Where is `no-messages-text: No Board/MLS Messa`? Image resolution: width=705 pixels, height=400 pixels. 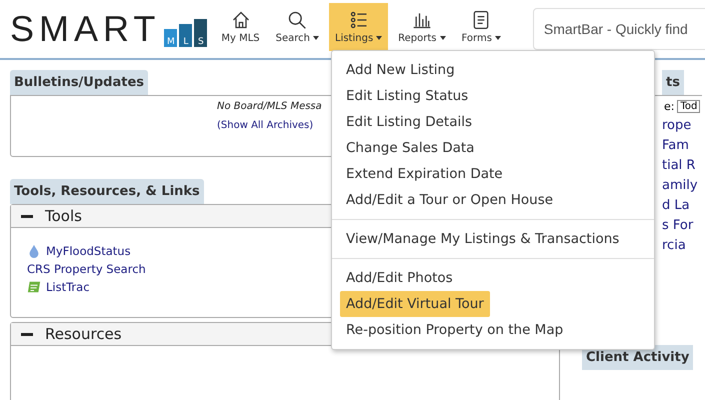 no-messages-text: No Board/MLS Messa is located at coordinates (269, 106).